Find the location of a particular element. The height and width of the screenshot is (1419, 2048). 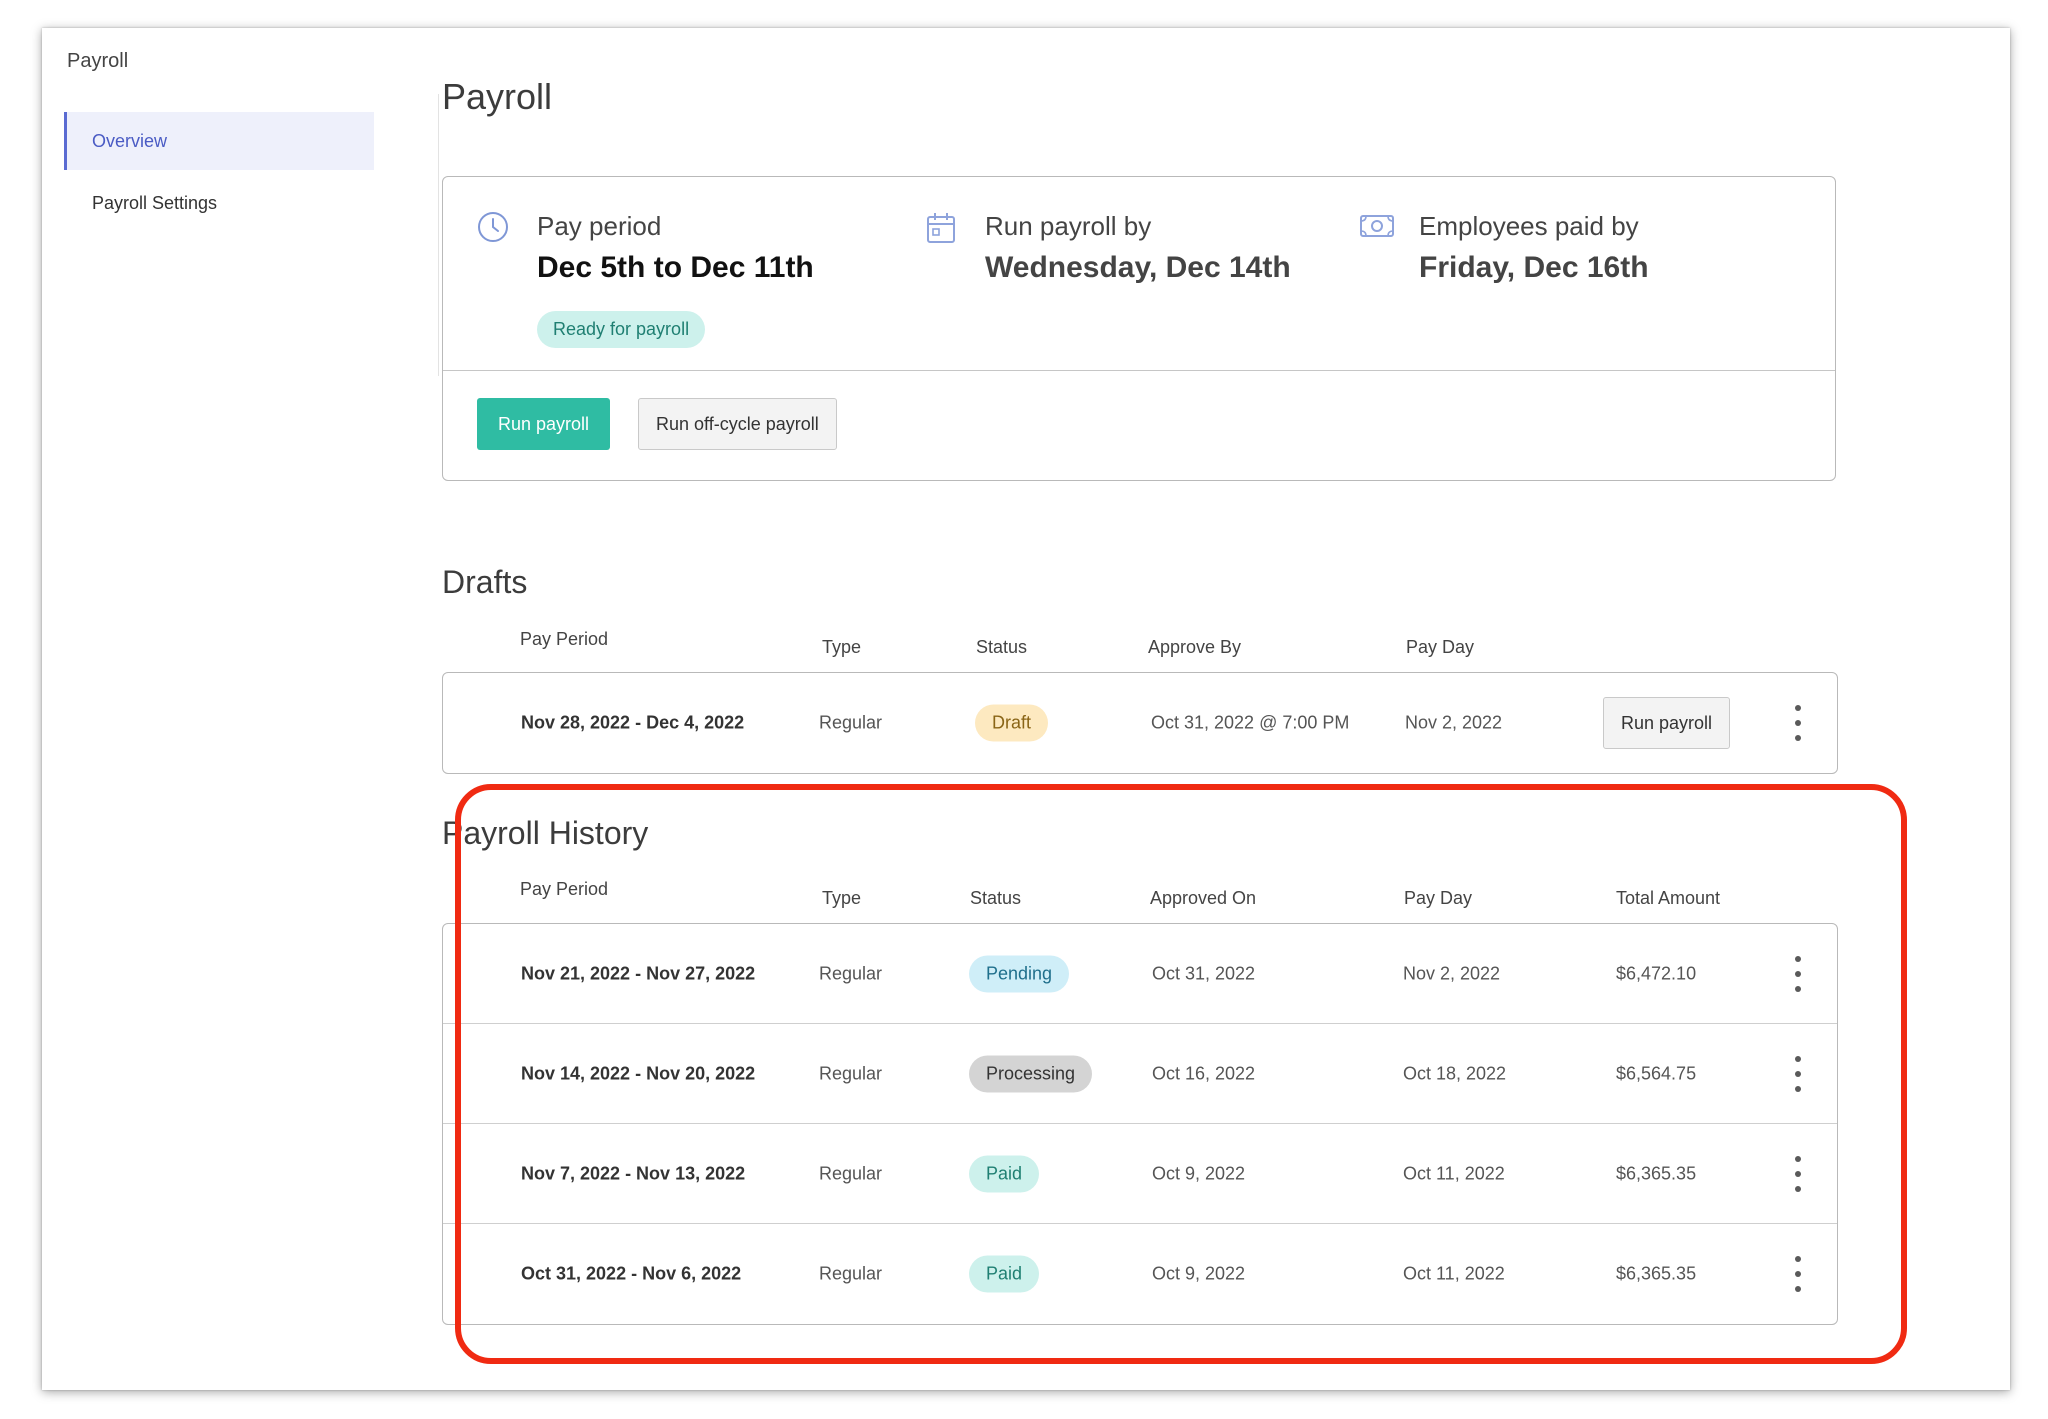

pay-period-label: Pay period is located at coordinates (599, 226).